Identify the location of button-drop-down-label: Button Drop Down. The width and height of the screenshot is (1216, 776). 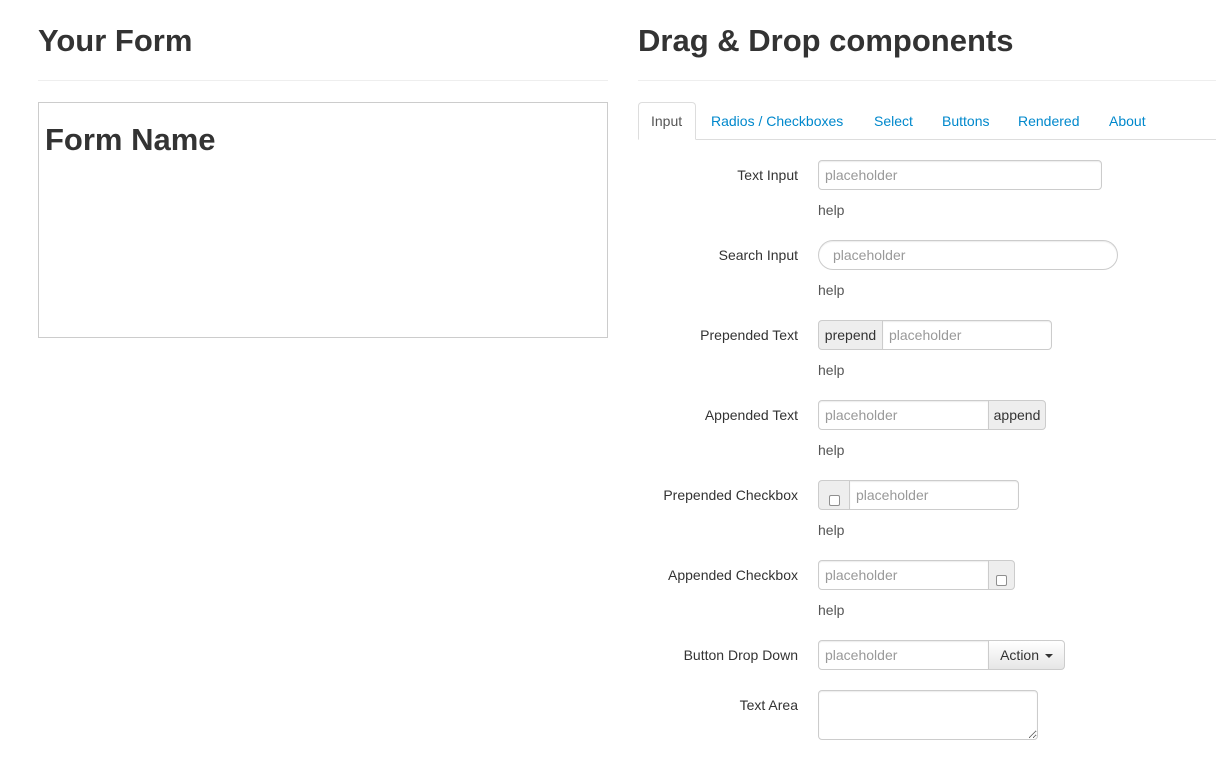
(740, 655).